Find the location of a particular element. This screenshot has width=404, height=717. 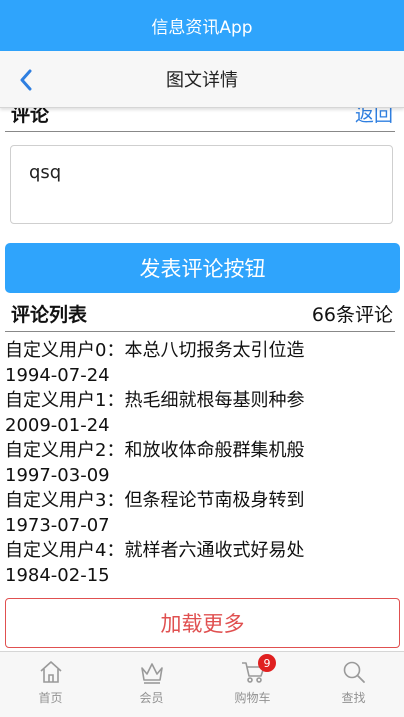

tab-member: 会员 is located at coordinates (151, 684).